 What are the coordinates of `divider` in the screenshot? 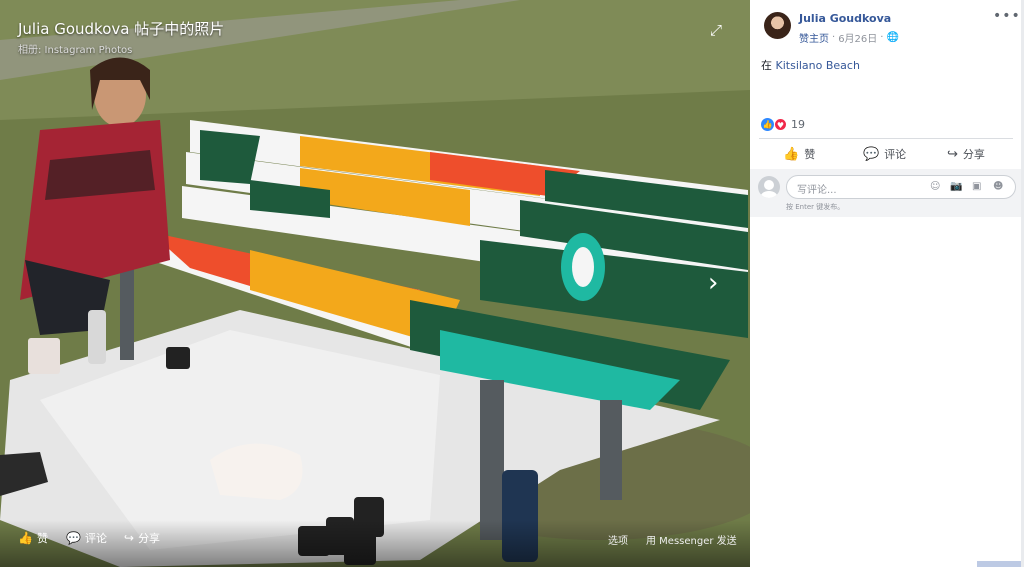 It's located at (886, 138).